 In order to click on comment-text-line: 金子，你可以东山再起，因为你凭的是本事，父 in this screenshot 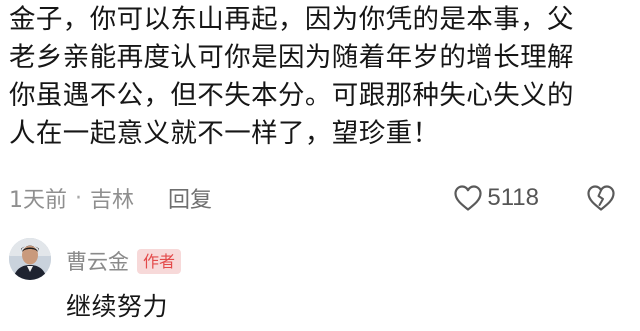, I will do `click(291, 19)`.